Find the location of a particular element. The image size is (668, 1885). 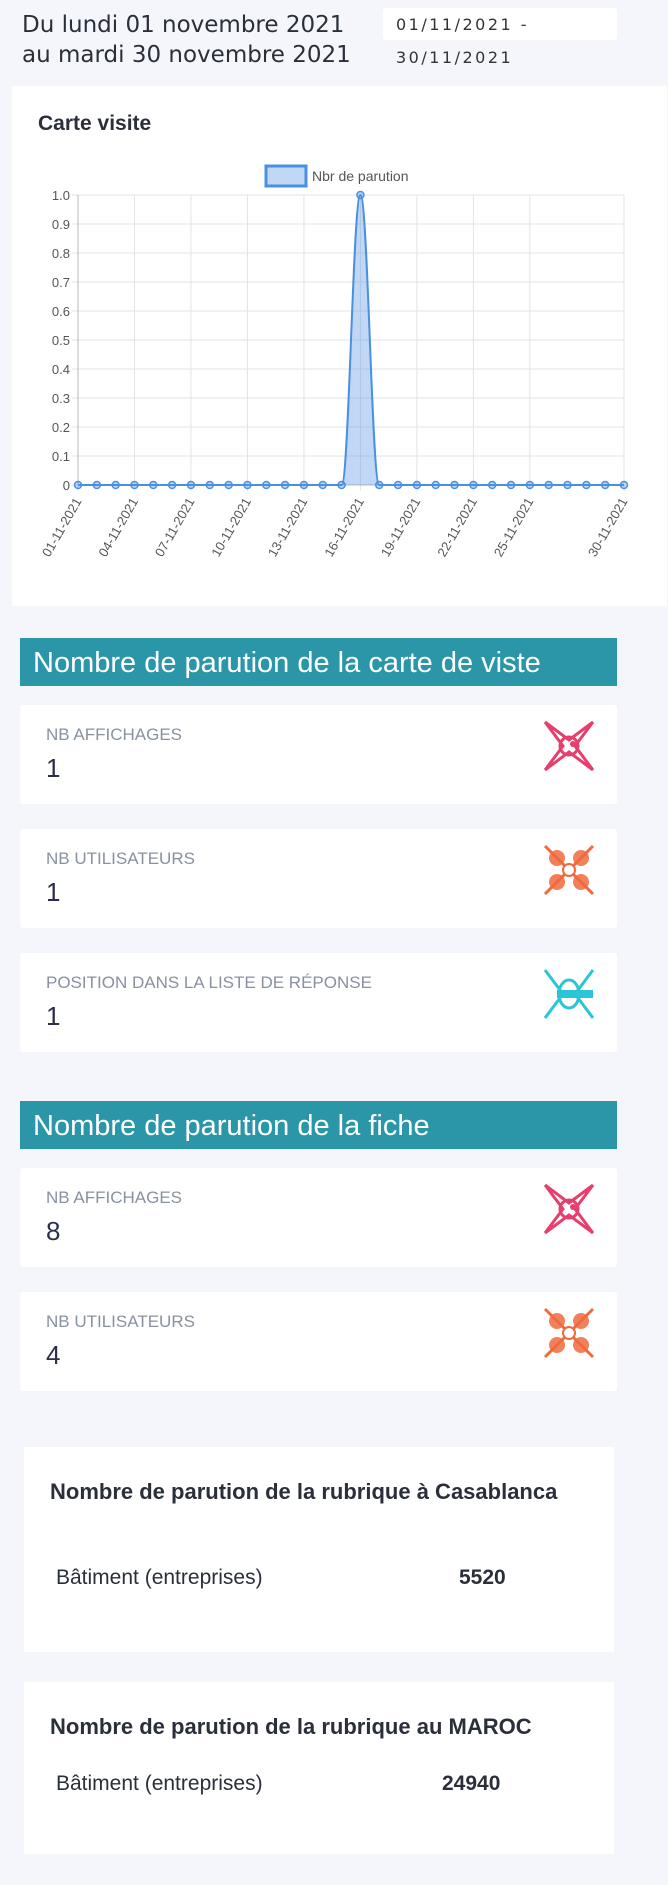

legend-label: Nbr de parution is located at coordinates (360, 176).